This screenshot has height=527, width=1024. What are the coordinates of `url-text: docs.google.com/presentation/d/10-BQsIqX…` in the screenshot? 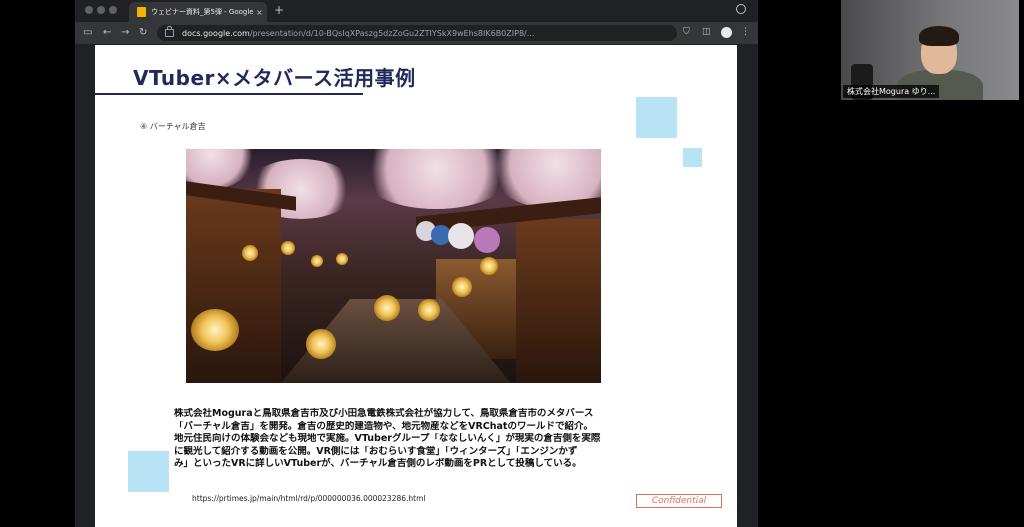 It's located at (358, 33).